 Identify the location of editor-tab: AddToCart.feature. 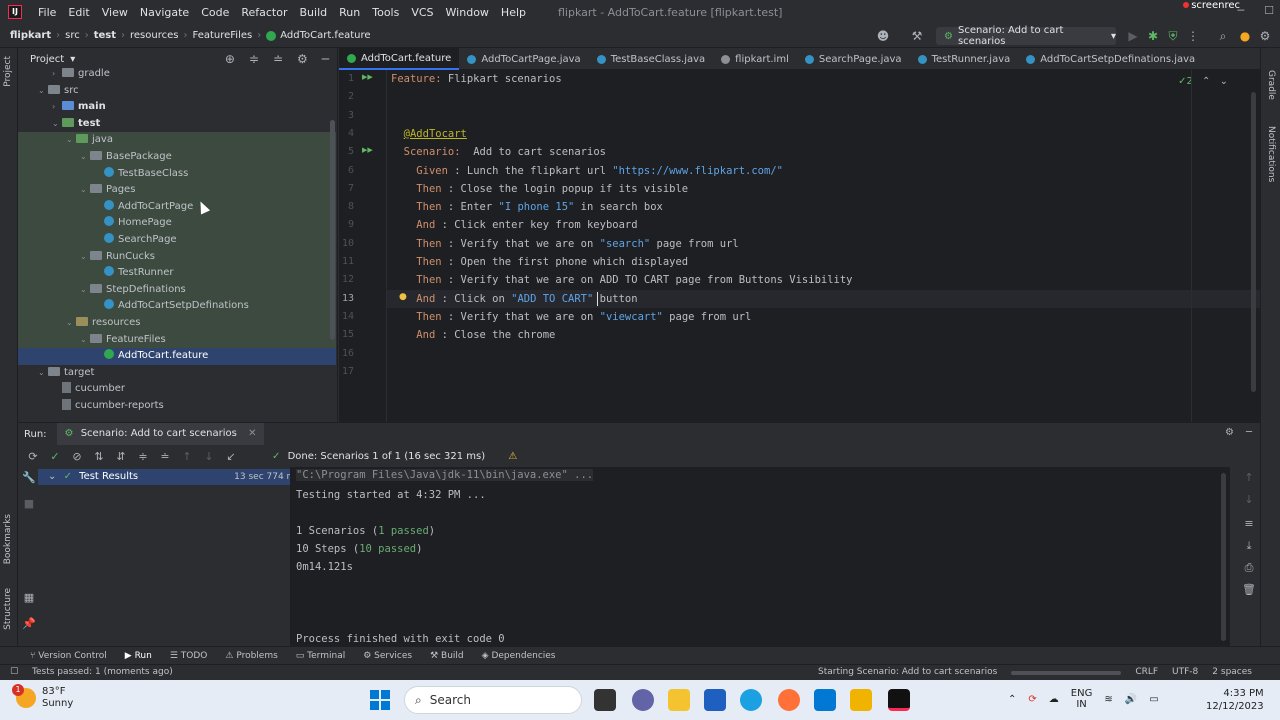
(399, 59).